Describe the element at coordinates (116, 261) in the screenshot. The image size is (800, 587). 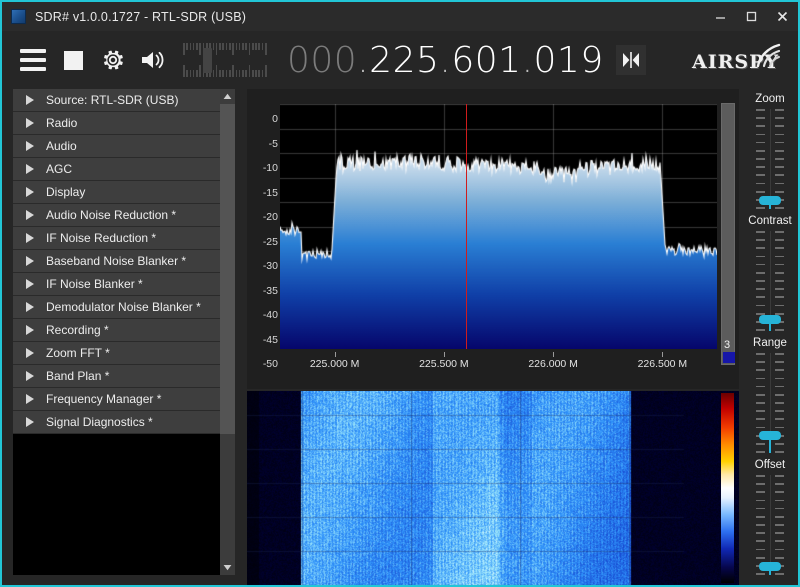
I see `sidebar-item-label: Baseband Noise Blanker *` at that location.